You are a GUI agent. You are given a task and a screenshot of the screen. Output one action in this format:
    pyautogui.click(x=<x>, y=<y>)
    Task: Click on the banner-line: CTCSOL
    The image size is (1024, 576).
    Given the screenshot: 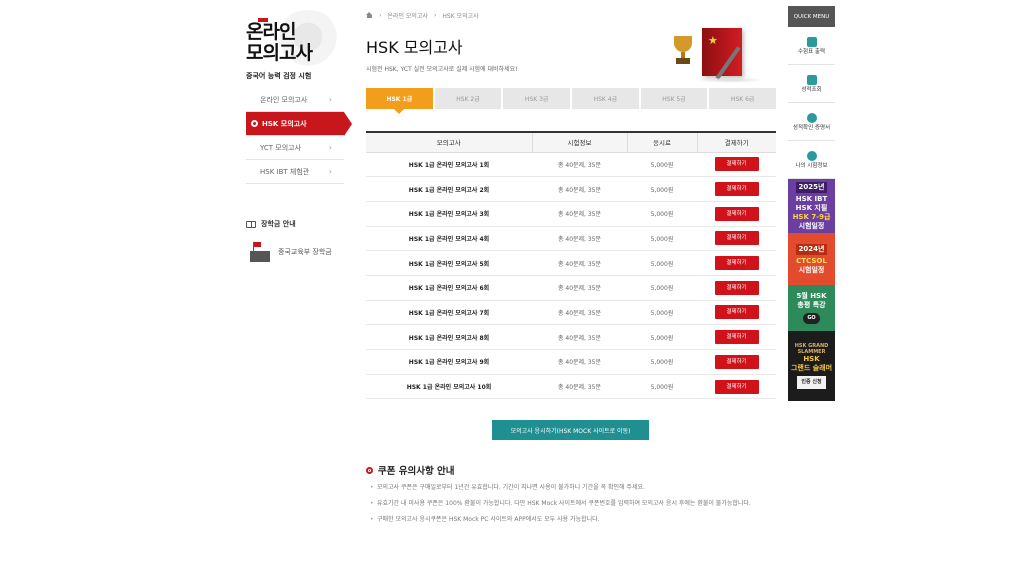 What is the action you would take?
    pyautogui.click(x=811, y=260)
    